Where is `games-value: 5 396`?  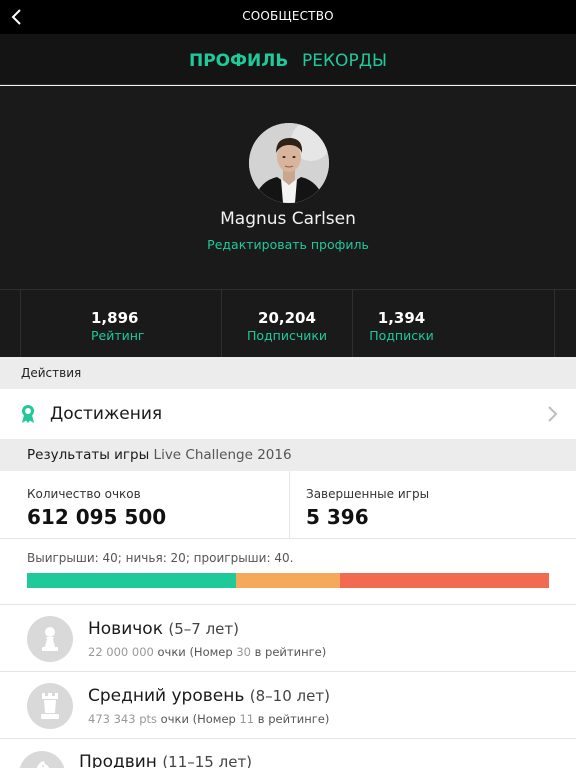 games-value: 5 396 is located at coordinates (337, 517).